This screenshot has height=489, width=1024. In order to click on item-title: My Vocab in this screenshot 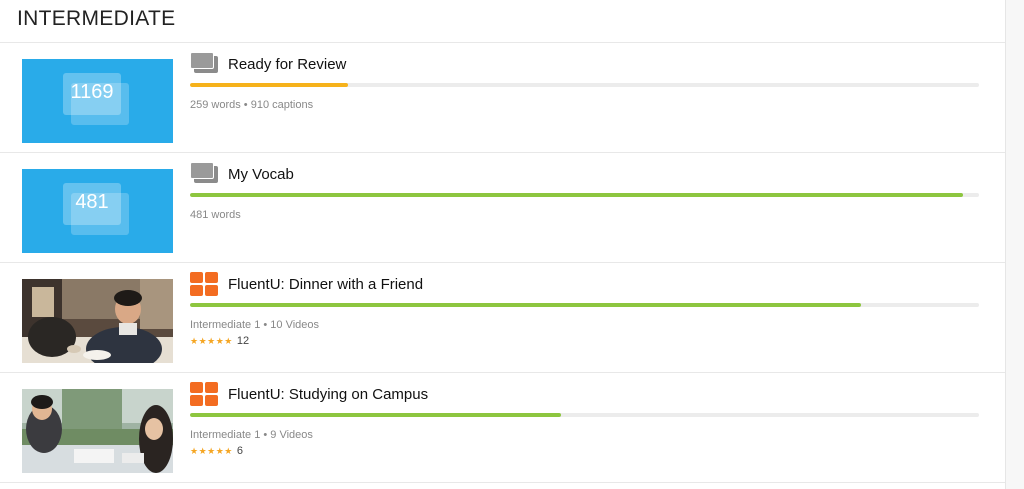, I will do `click(261, 174)`.